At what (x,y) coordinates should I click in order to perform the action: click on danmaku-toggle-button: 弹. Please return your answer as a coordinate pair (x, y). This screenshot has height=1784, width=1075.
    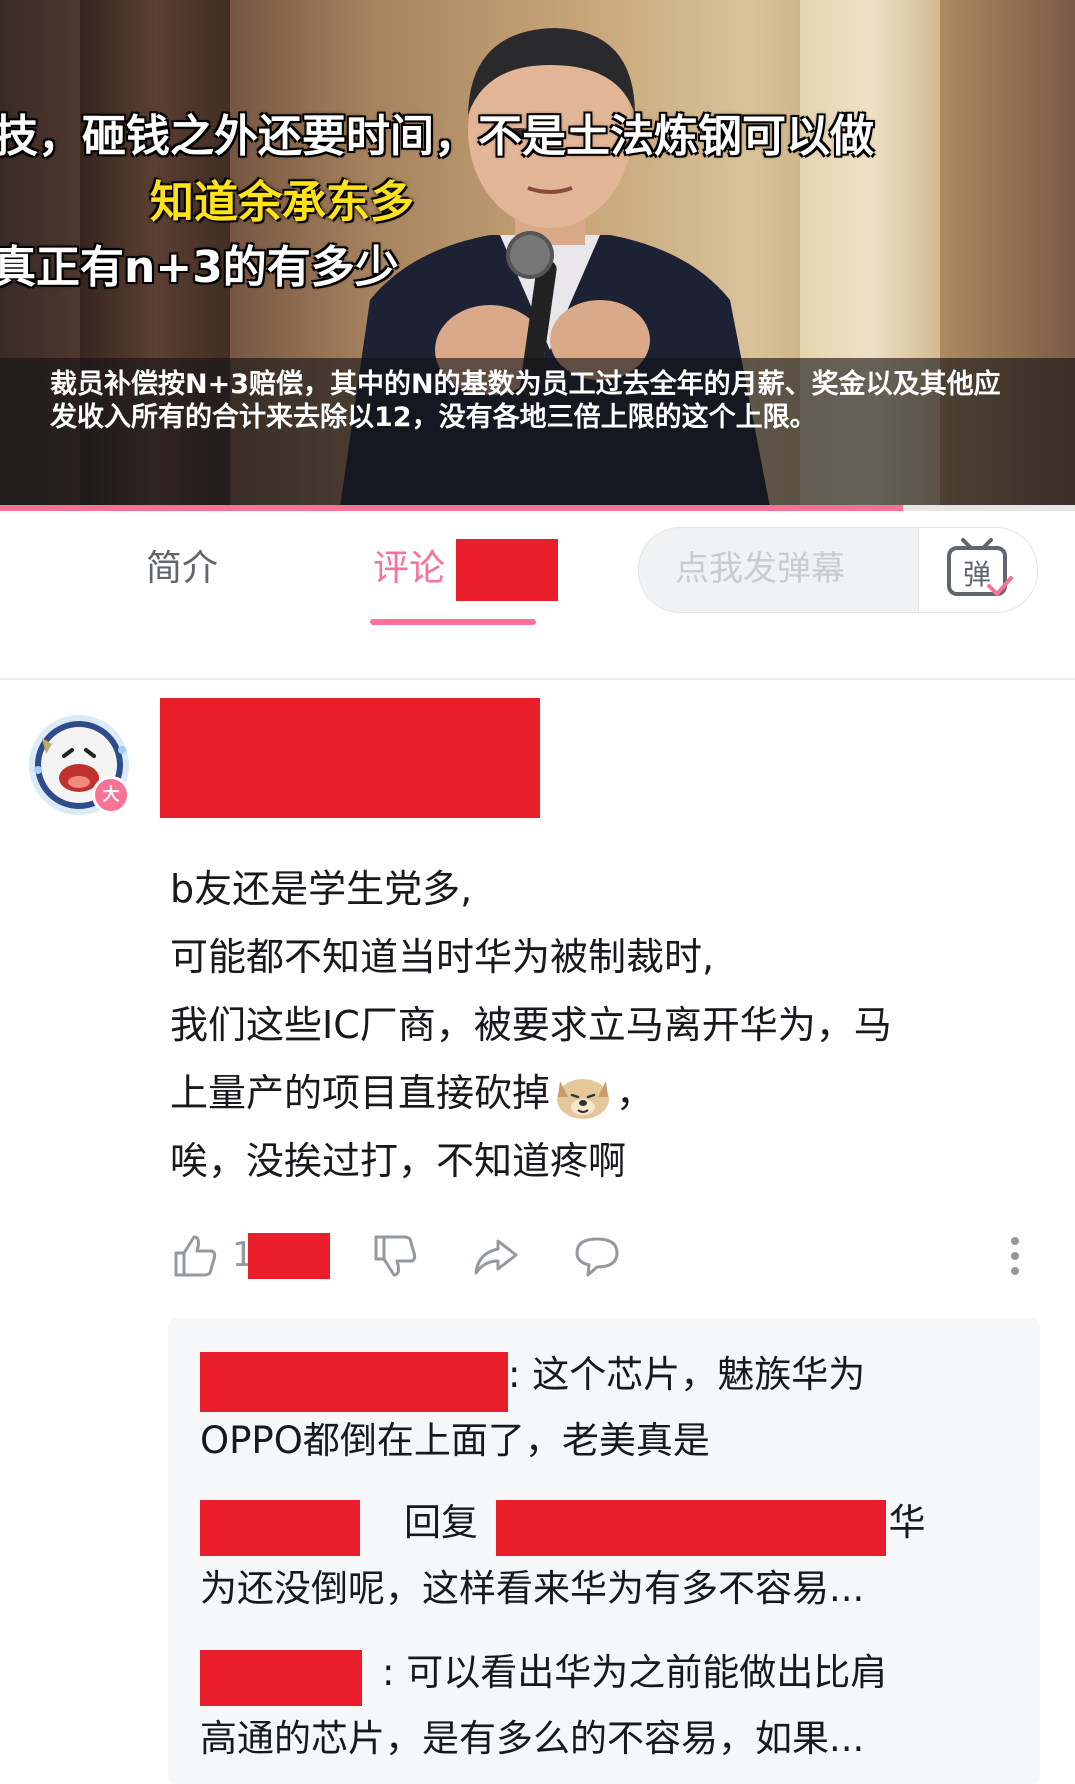
    Looking at the image, I should click on (977, 570).